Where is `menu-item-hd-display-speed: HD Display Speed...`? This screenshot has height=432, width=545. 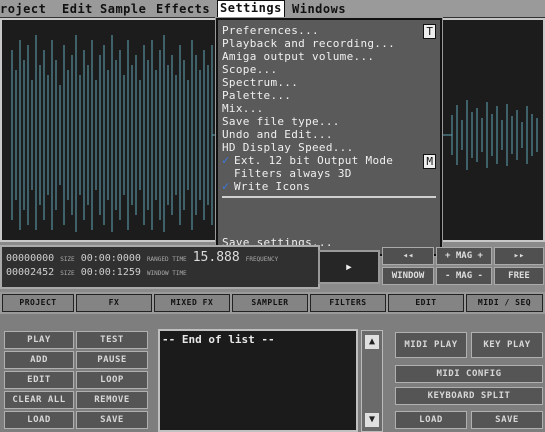 menu-item-hd-display-speed: HD Display Speed... is located at coordinates (288, 147).